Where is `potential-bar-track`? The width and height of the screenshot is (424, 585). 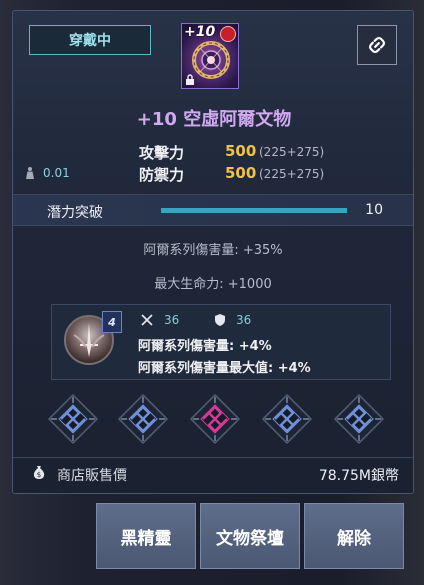 potential-bar-track is located at coordinates (254, 210).